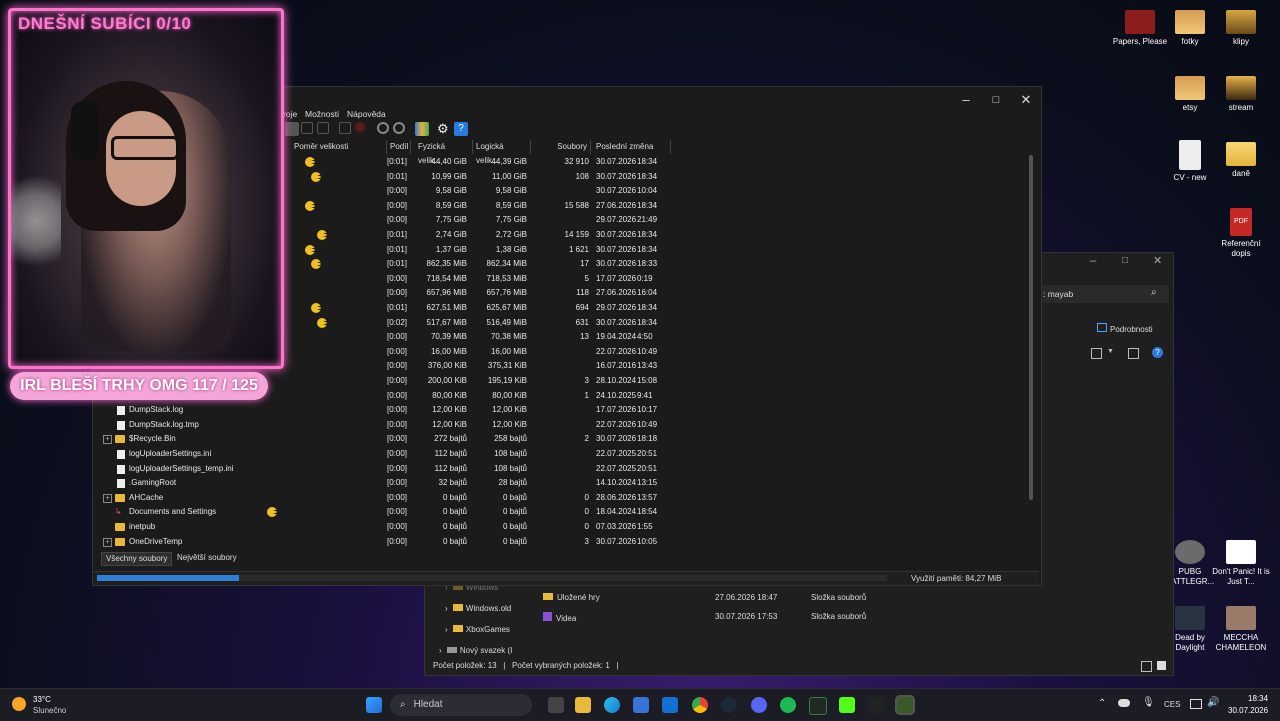 The image size is (1280, 721). Describe the element at coordinates (1146, 666) in the screenshot. I see `details-view-icon` at that location.